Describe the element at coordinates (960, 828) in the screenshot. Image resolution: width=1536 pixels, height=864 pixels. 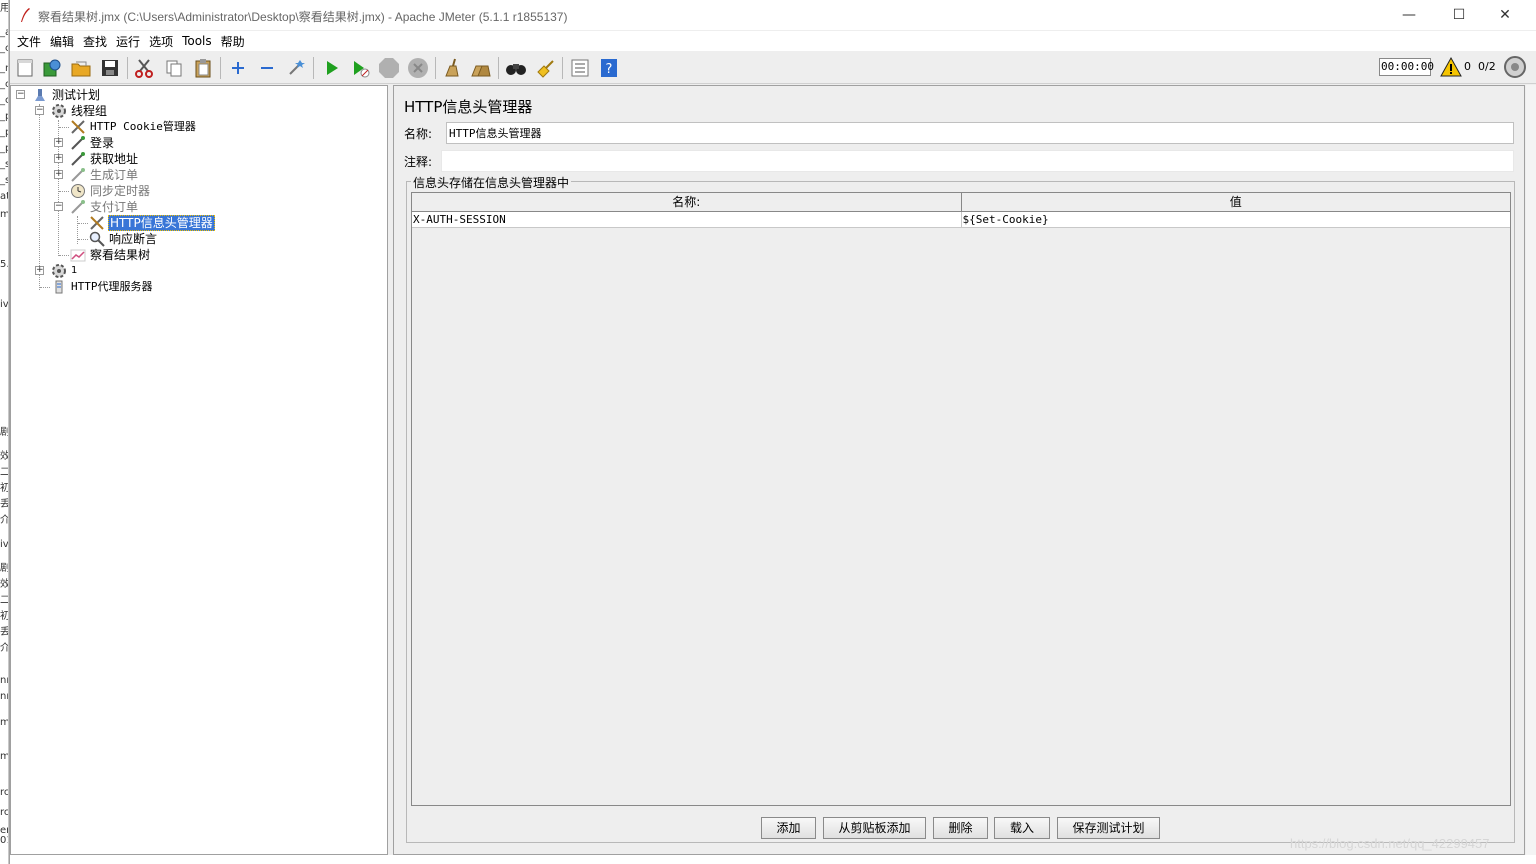
I see `delete-button: 删除` at that location.